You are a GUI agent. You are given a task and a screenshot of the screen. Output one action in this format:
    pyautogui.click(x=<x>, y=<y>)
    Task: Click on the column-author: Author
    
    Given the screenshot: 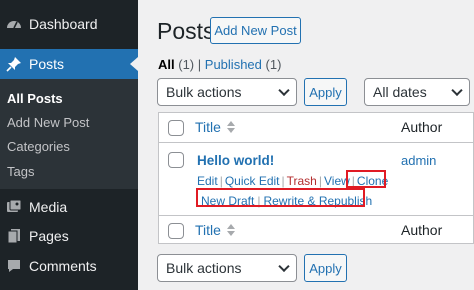 What is the action you would take?
    pyautogui.click(x=422, y=127)
    